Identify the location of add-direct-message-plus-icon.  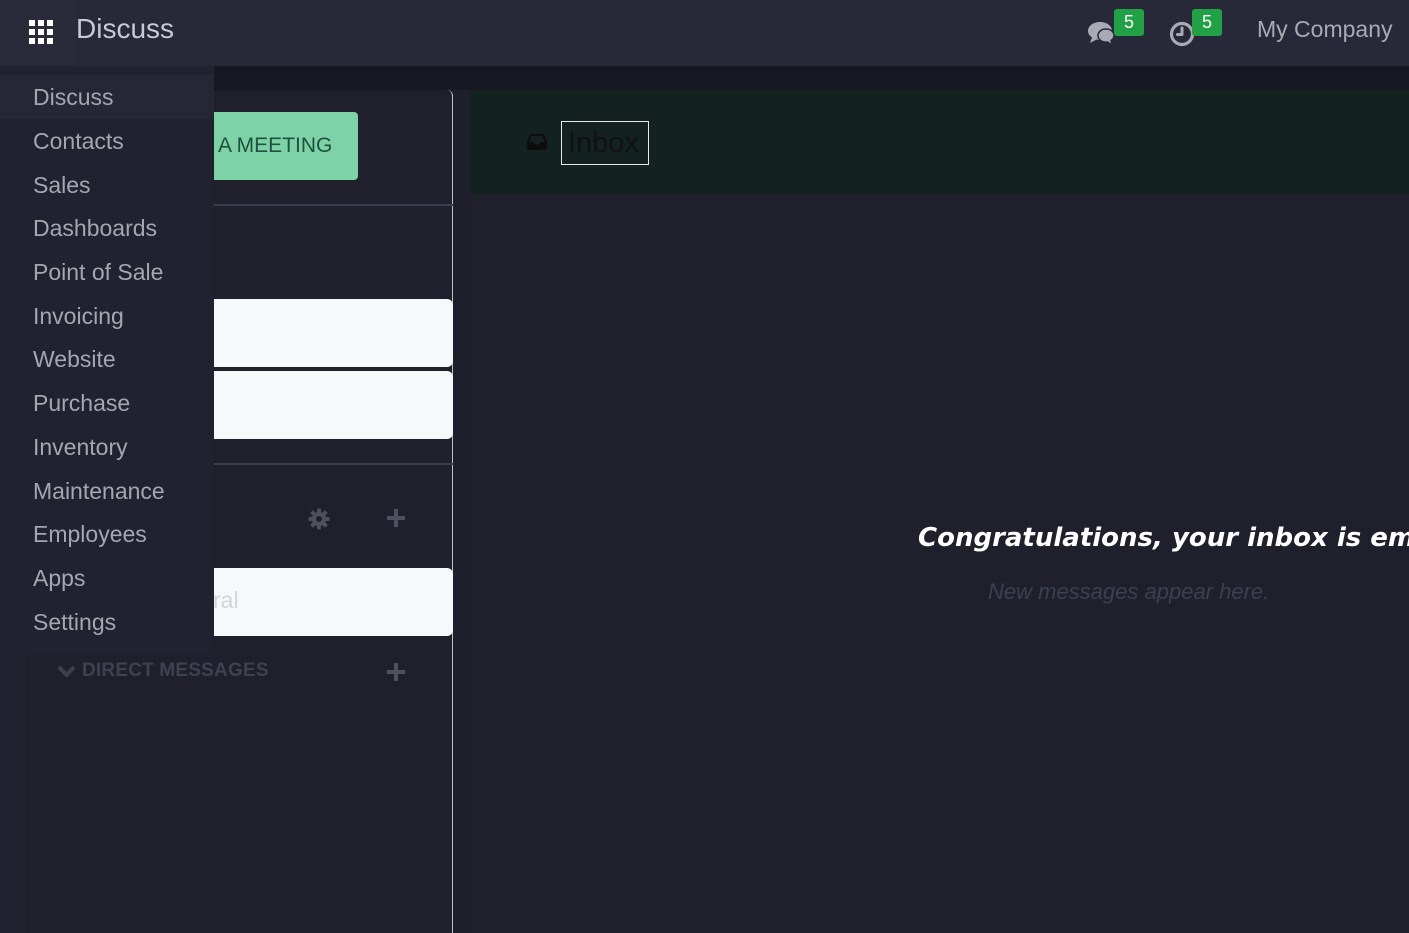
(396, 672).